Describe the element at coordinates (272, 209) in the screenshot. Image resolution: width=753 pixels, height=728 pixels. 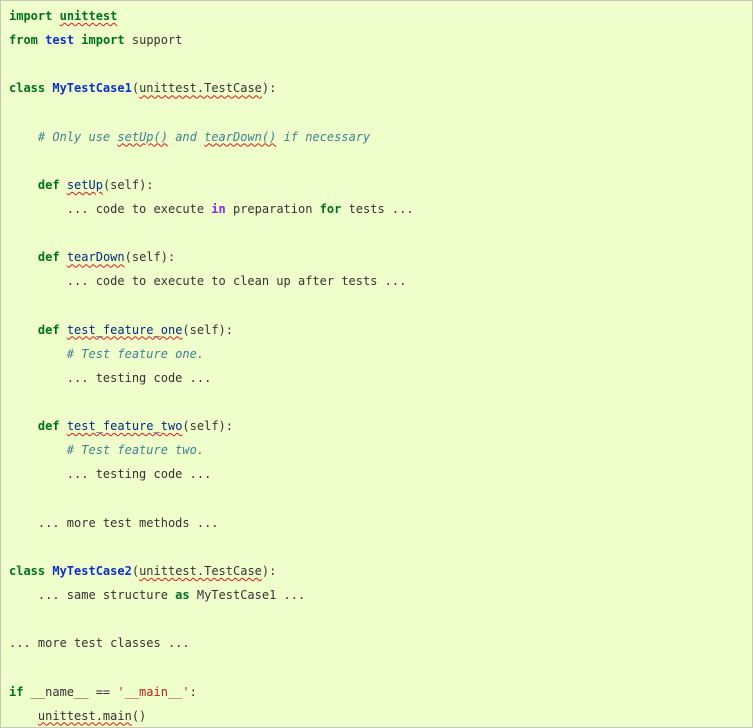
I see `code-token: preparation` at that location.